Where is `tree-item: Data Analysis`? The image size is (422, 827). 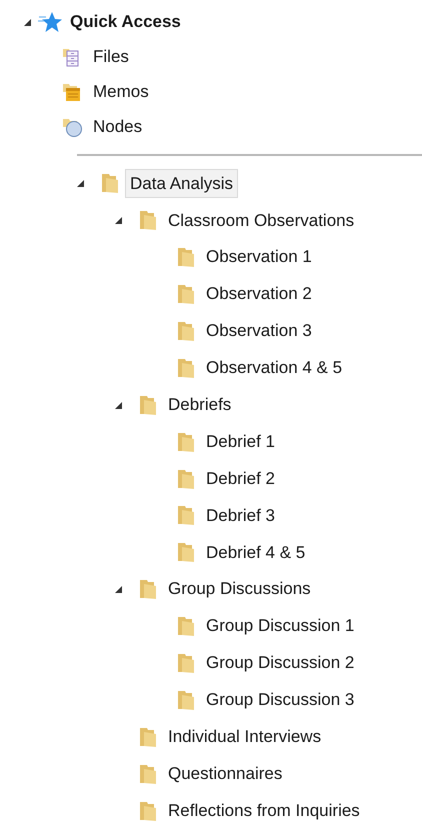
tree-item: Data Analysis is located at coordinates (181, 183).